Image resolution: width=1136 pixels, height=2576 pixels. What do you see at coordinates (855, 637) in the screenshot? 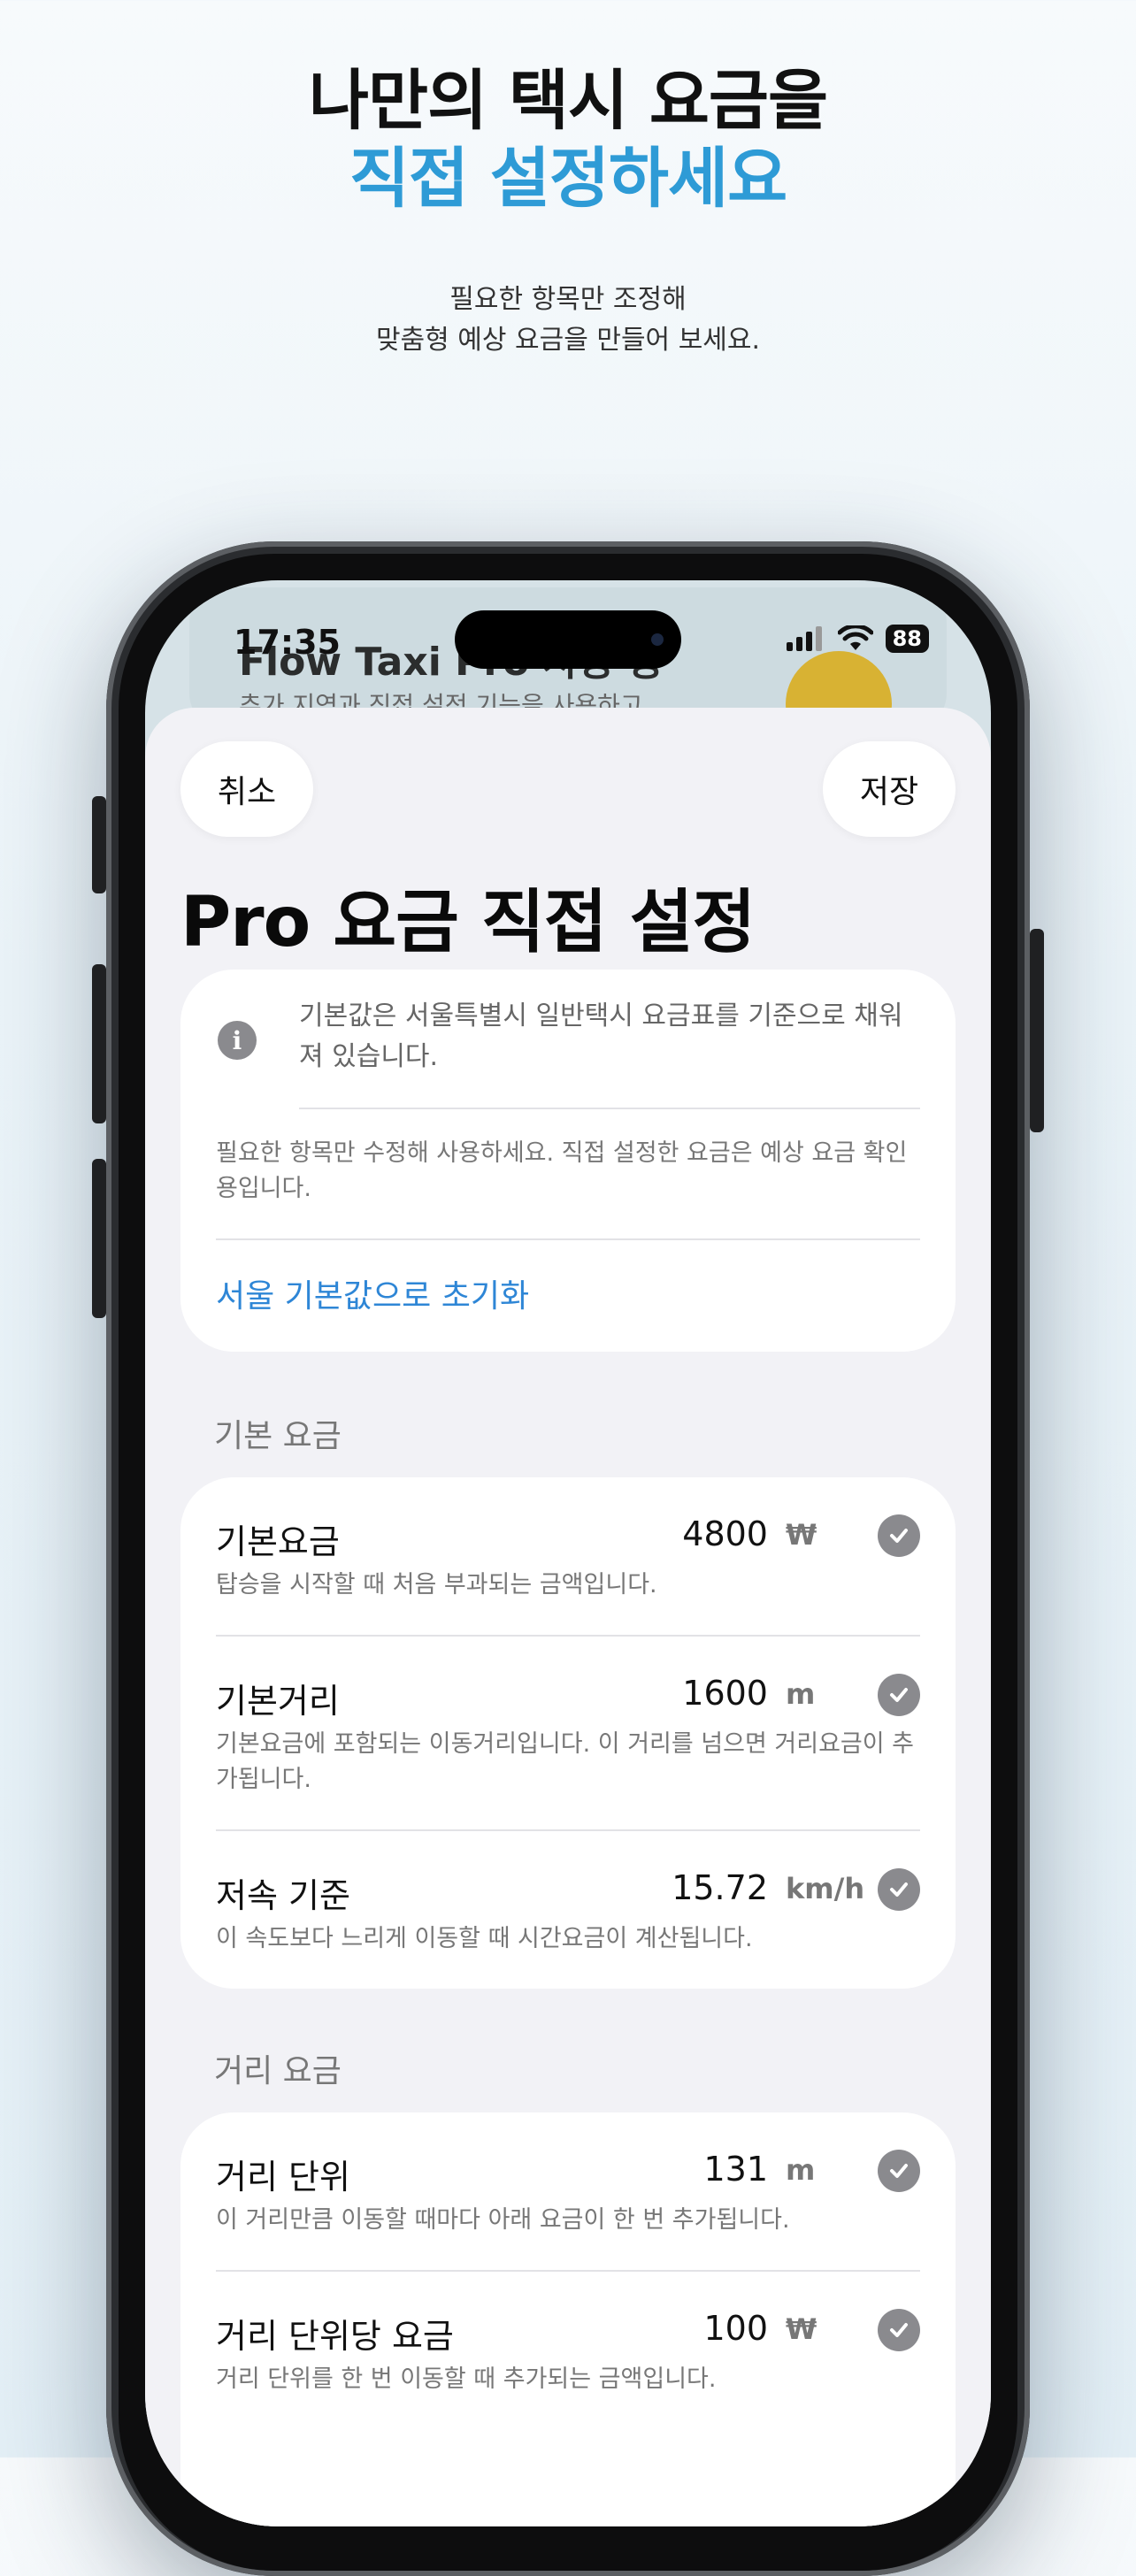
I see `wifi-icon` at bounding box center [855, 637].